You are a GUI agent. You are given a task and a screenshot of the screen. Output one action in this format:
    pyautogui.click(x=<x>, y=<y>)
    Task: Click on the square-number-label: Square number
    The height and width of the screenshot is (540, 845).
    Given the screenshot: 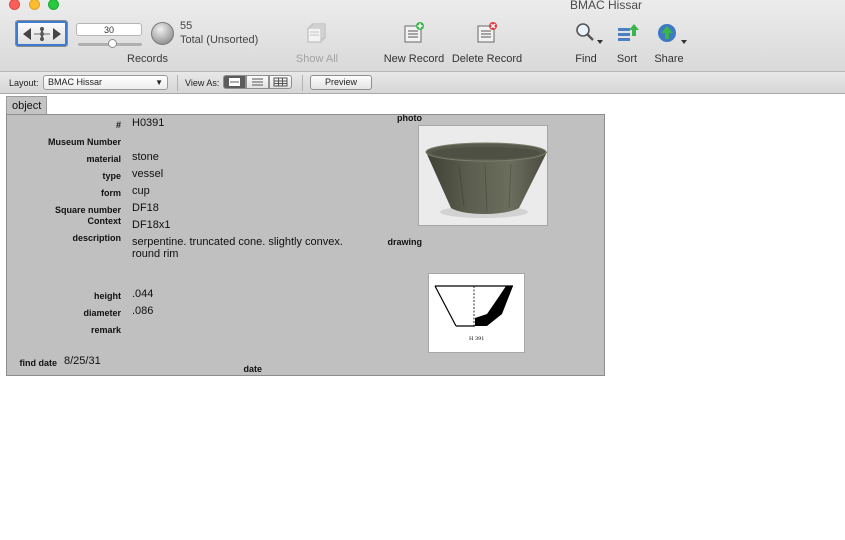 What is the action you would take?
    pyautogui.click(x=87, y=210)
    